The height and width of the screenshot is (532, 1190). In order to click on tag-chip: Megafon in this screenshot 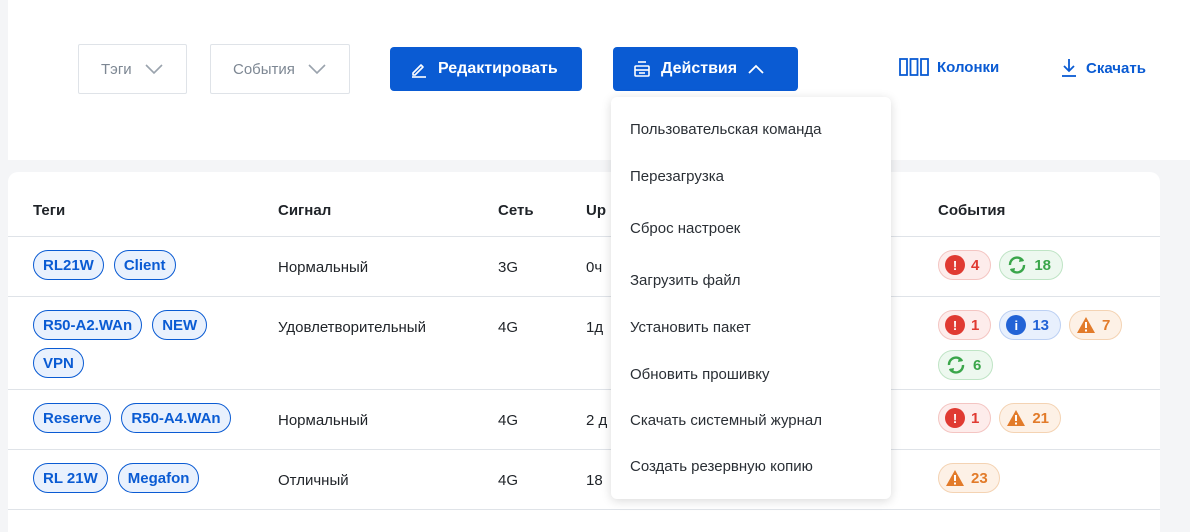, I will do `click(158, 478)`.